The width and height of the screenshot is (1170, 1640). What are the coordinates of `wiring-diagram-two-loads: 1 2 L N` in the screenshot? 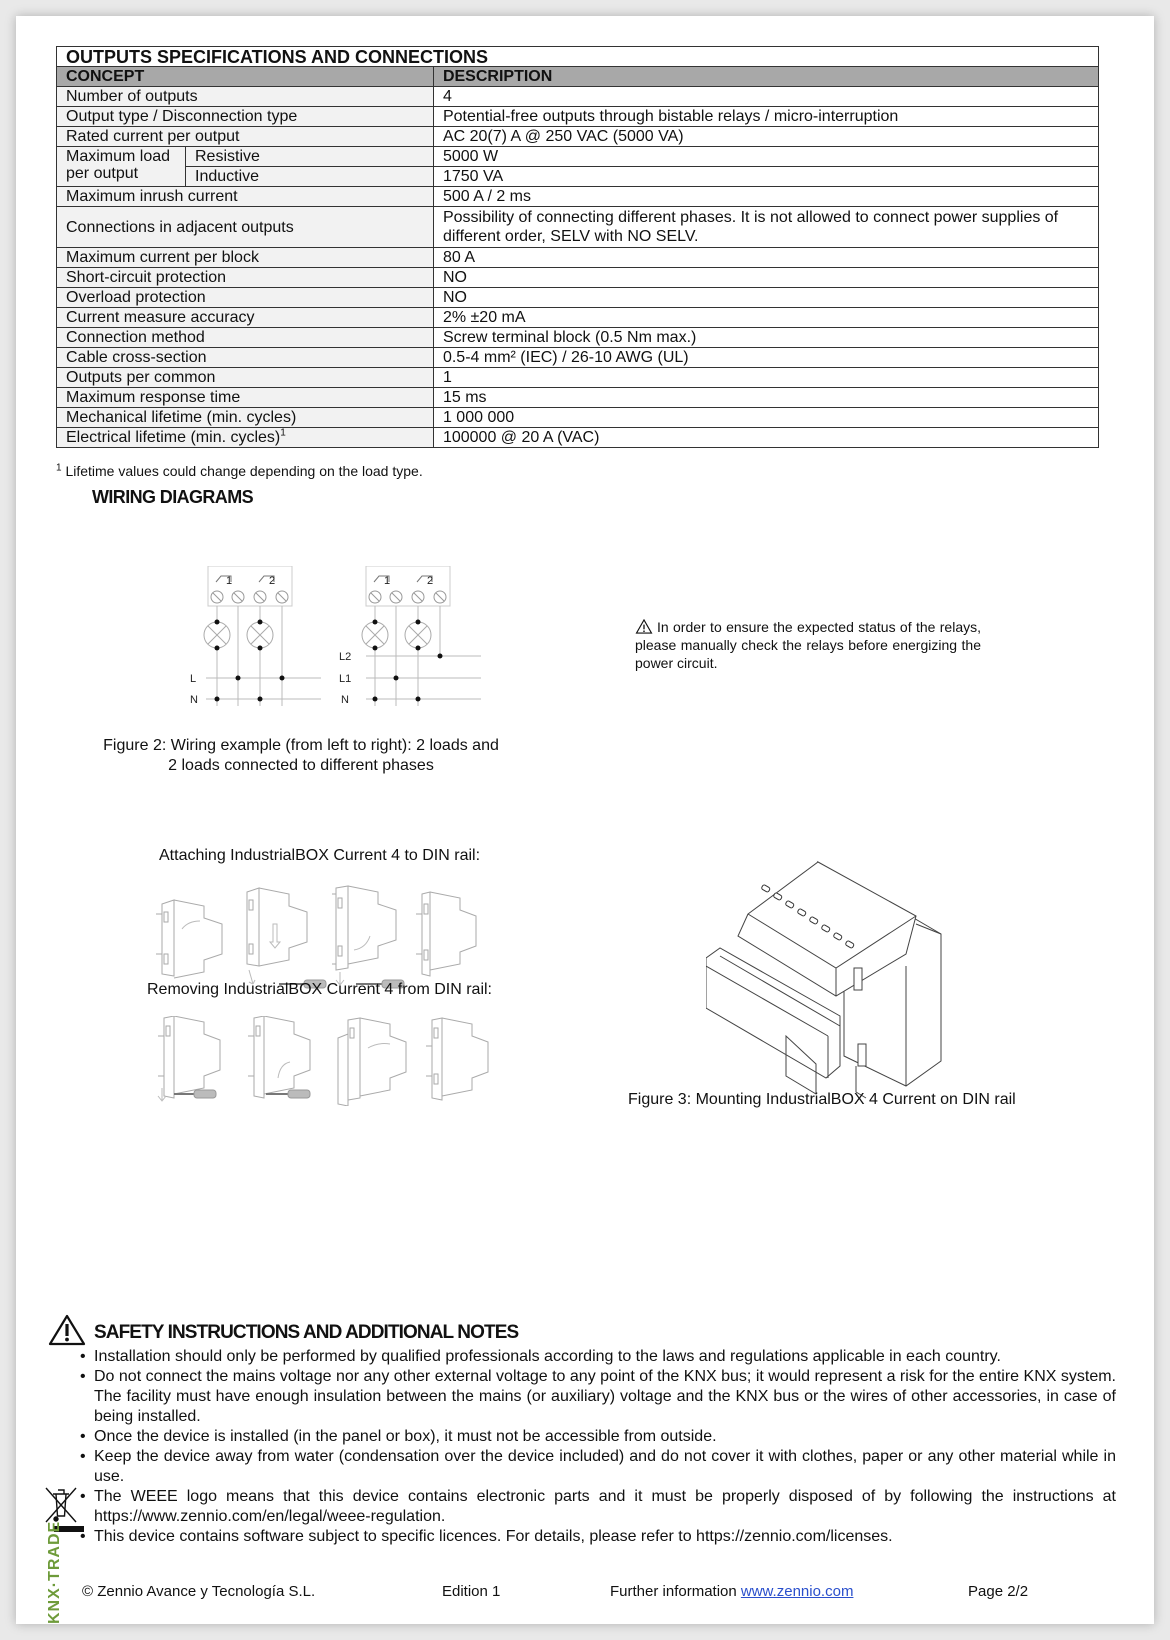 It's located at (255, 636).